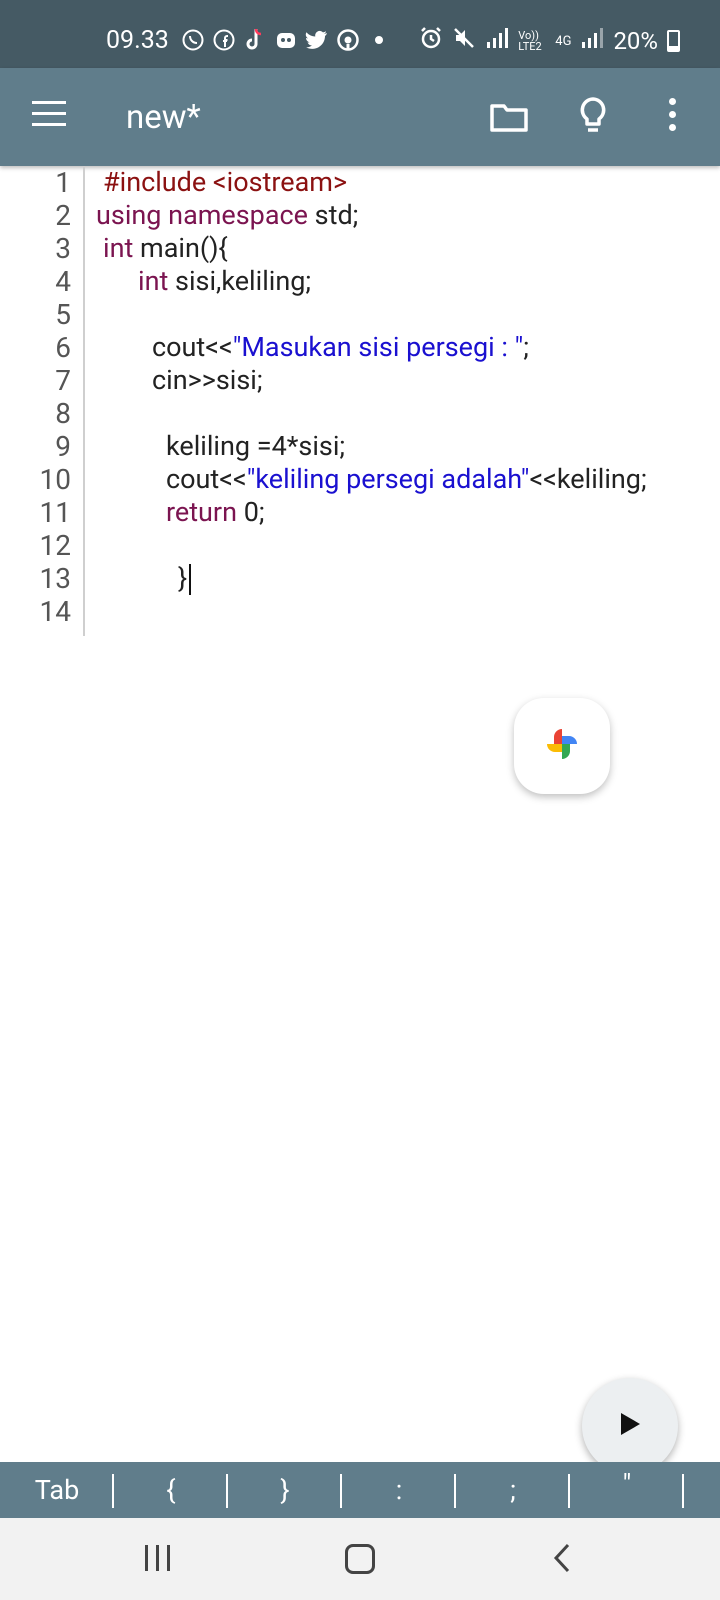 This screenshot has width=720, height=1600. I want to click on code-line-9: keliling =4*sisi;, so click(255, 446).